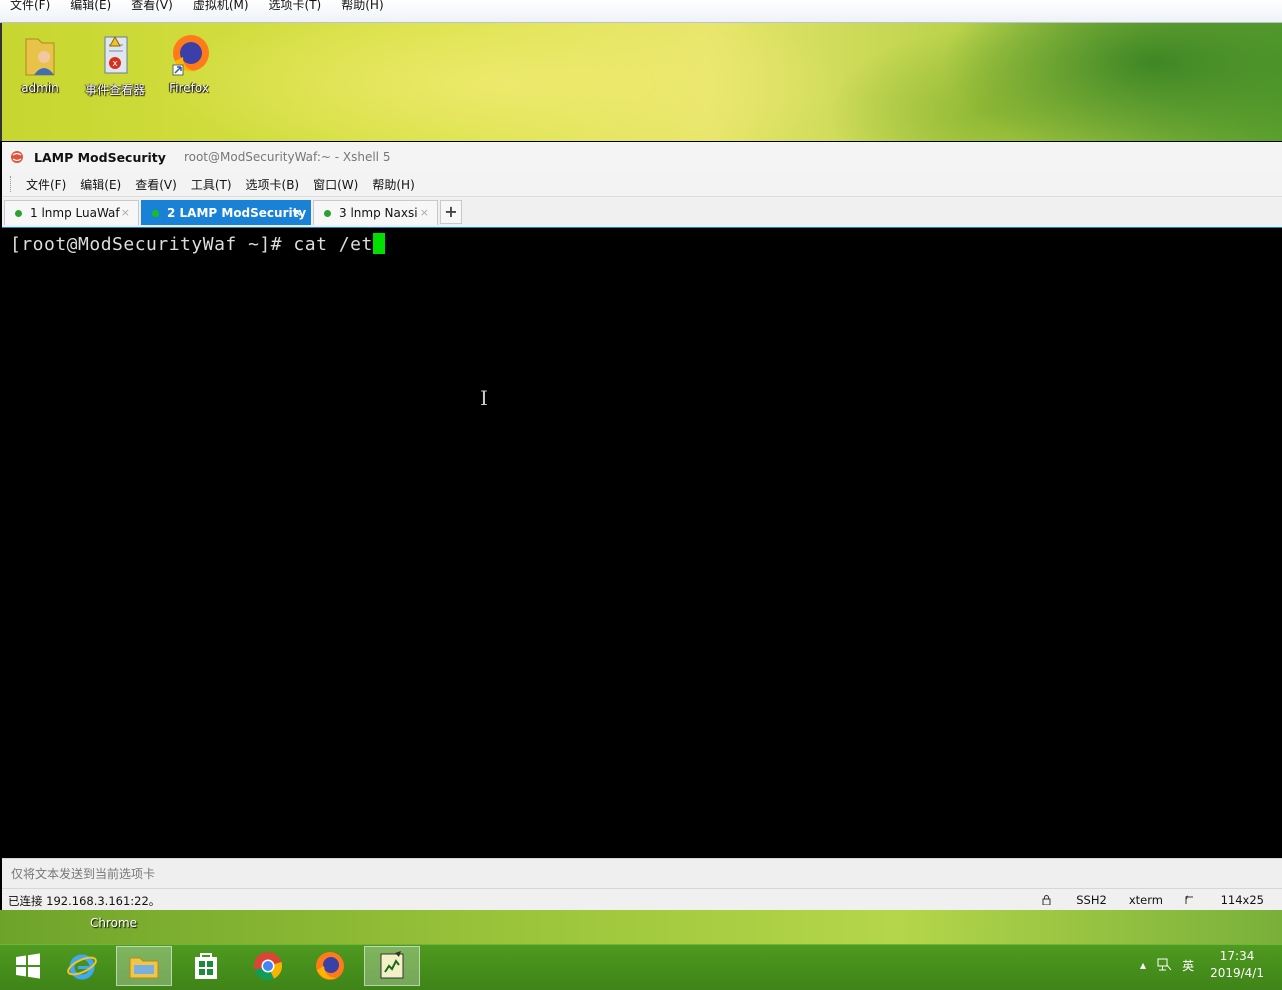  What do you see at coordinates (1237, 965) in the screenshot?
I see `clock: 17:34 2019/4/1` at bounding box center [1237, 965].